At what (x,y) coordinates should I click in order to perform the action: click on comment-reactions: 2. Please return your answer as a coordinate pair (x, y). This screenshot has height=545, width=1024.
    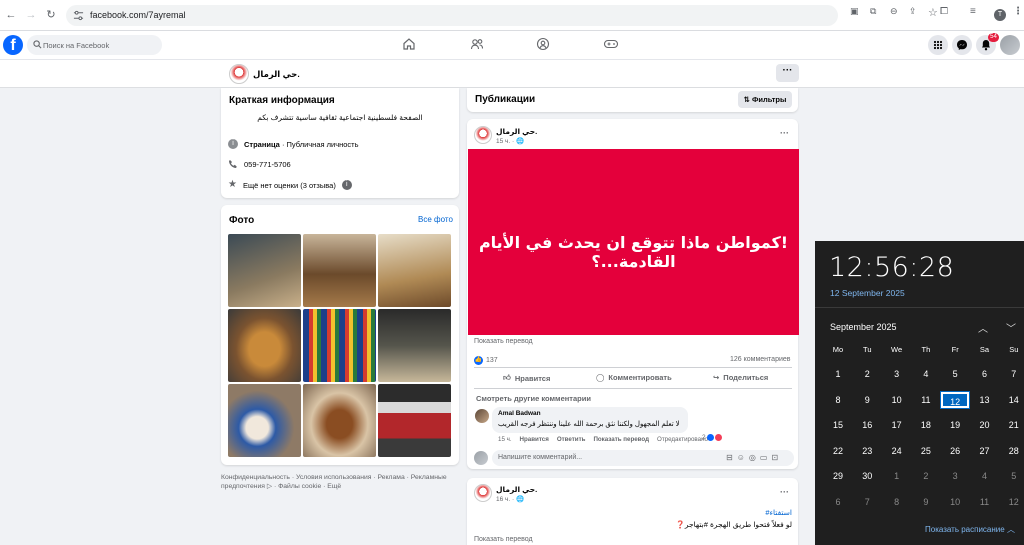
    Looking at the image, I should click on (712, 437).